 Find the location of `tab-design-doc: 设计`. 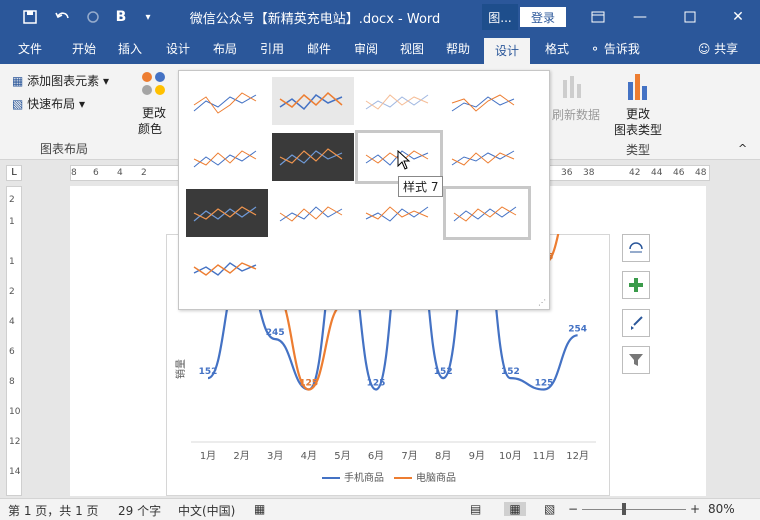

tab-design-doc: 设计 is located at coordinates (178, 49).